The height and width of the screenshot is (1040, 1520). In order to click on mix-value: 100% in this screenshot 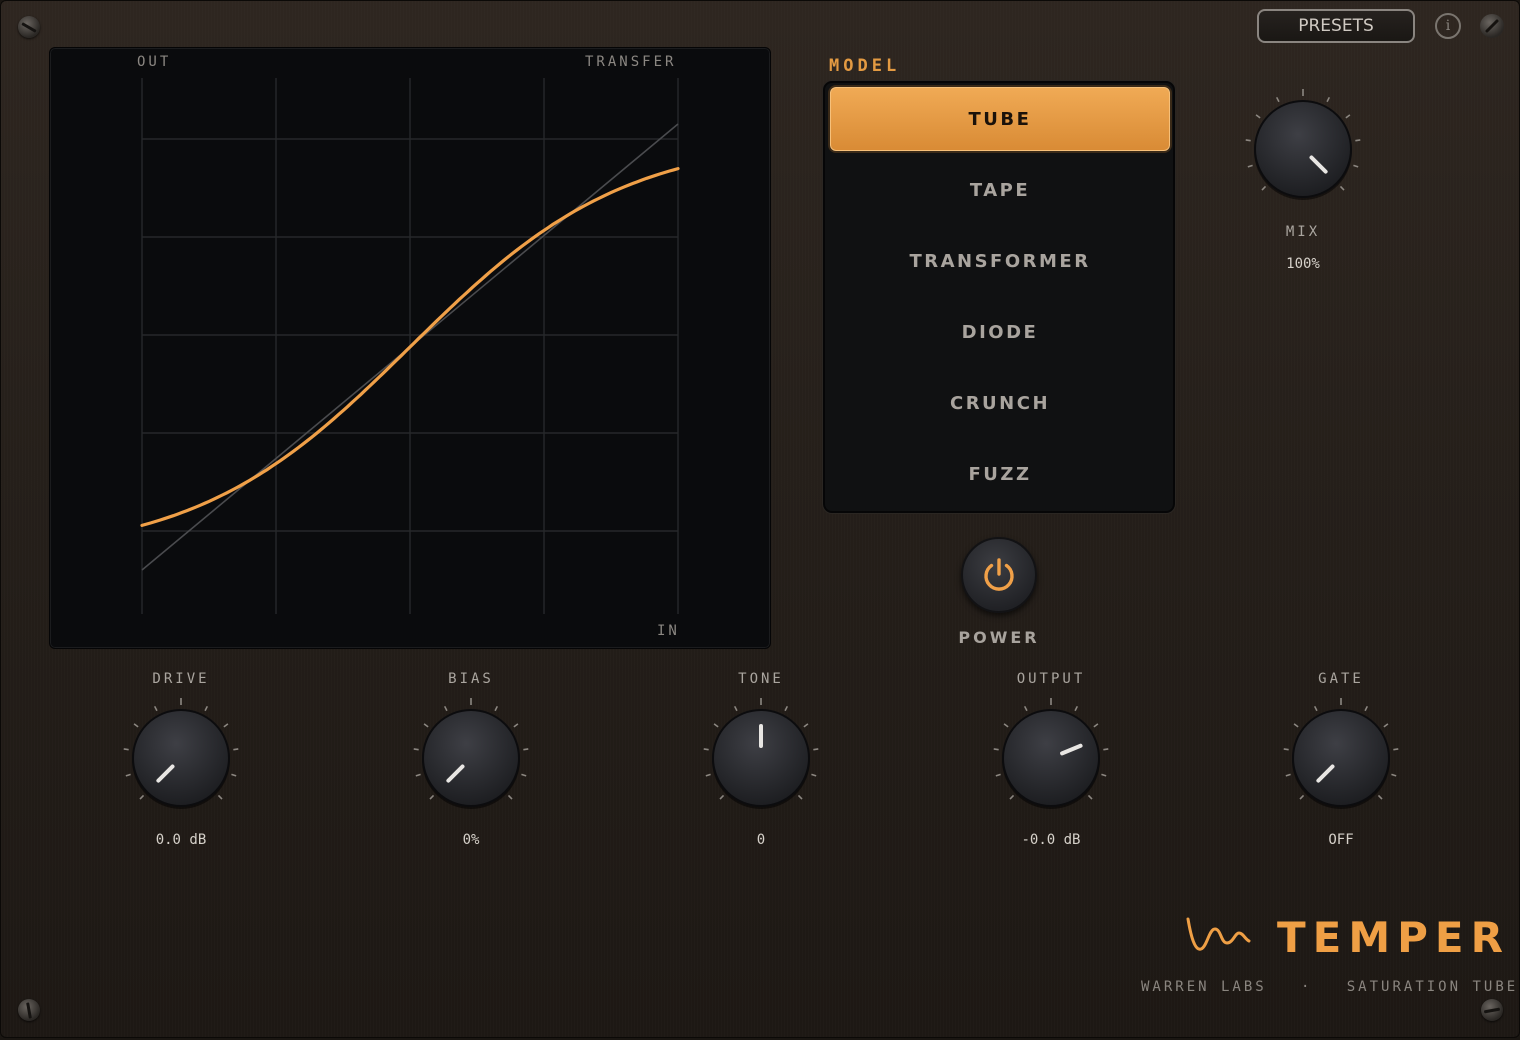, I will do `click(1303, 264)`.